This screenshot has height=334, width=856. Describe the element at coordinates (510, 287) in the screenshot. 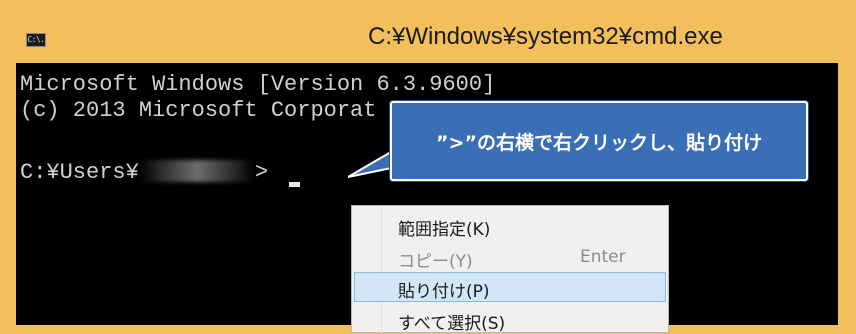

I see `menu-item-paste: 貼り付け(P)` at that location.